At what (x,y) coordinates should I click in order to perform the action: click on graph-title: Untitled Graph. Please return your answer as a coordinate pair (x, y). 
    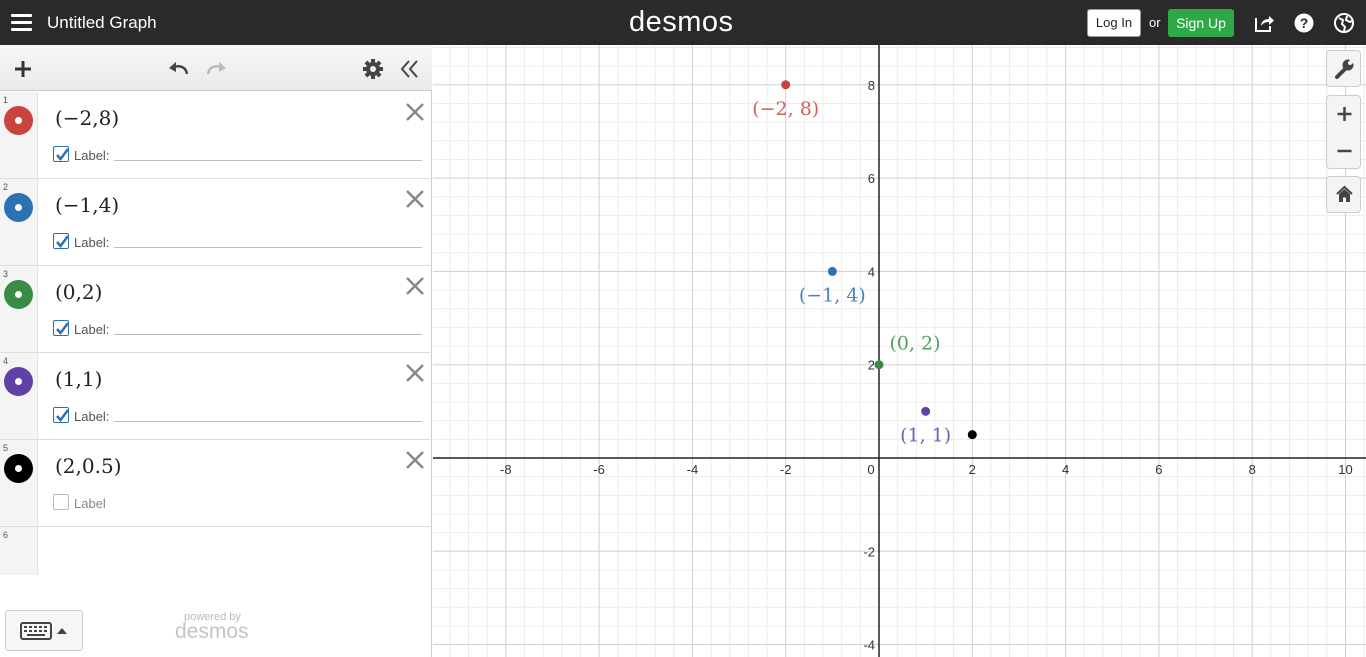
    Looking at the image, I should click on (102, 23).